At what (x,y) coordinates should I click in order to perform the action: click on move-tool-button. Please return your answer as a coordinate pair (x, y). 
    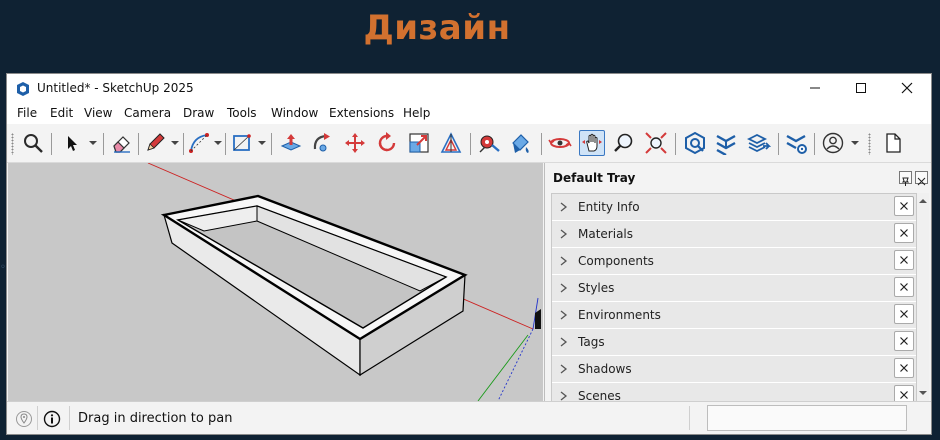
    Looking at the image, I should click on (355, 143).